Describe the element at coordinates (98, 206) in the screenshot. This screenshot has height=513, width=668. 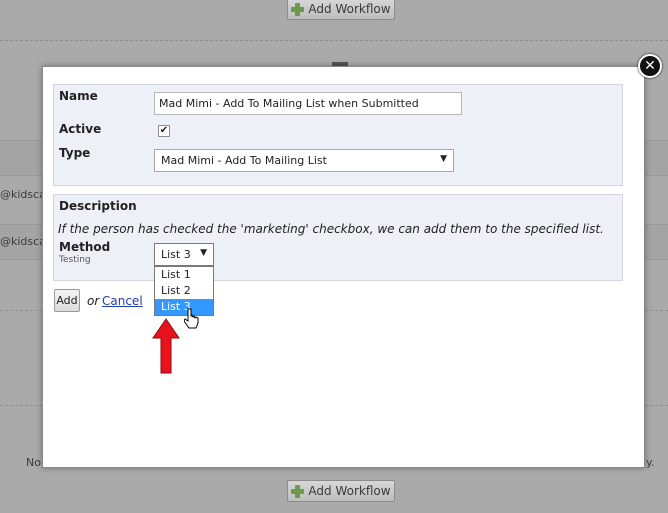
I see `description-label: Description` at that location.